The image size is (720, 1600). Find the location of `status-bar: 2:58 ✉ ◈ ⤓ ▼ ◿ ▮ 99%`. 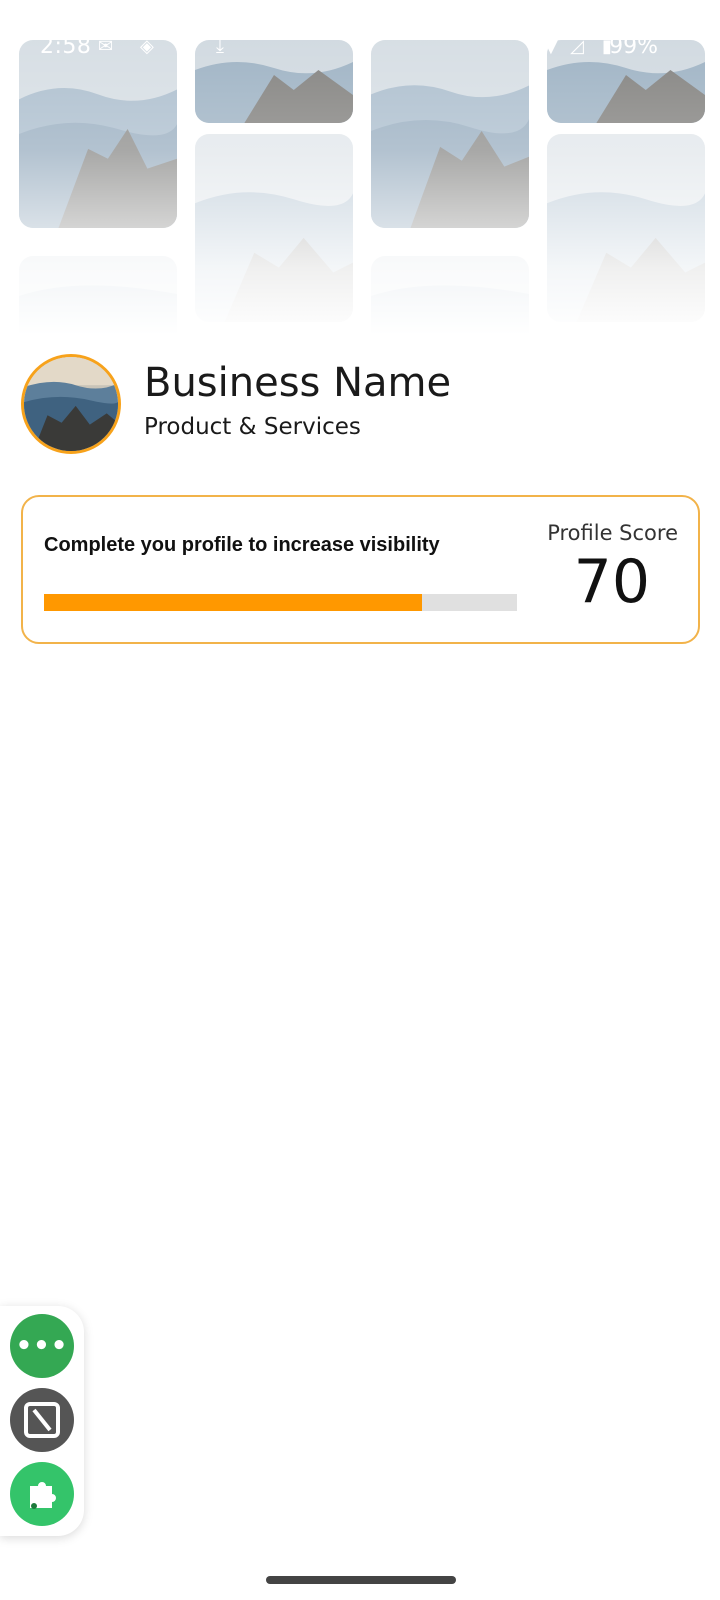

status-bar: 2:58 ✉ ◈ ⤓ ▼ ◿ ▮ 99% is located at coordinates (360, 46).